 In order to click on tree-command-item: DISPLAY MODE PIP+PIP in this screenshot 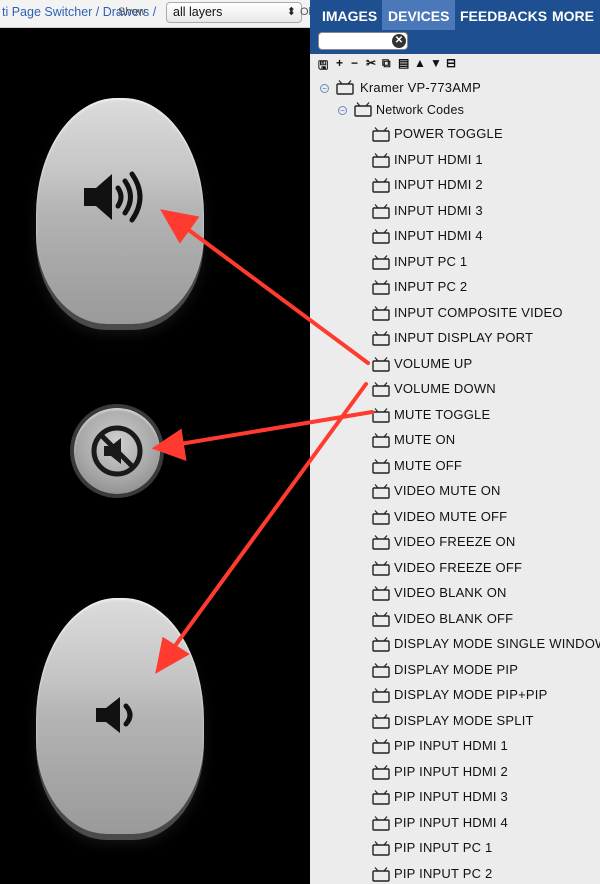, I will do `click(485, 695)`.